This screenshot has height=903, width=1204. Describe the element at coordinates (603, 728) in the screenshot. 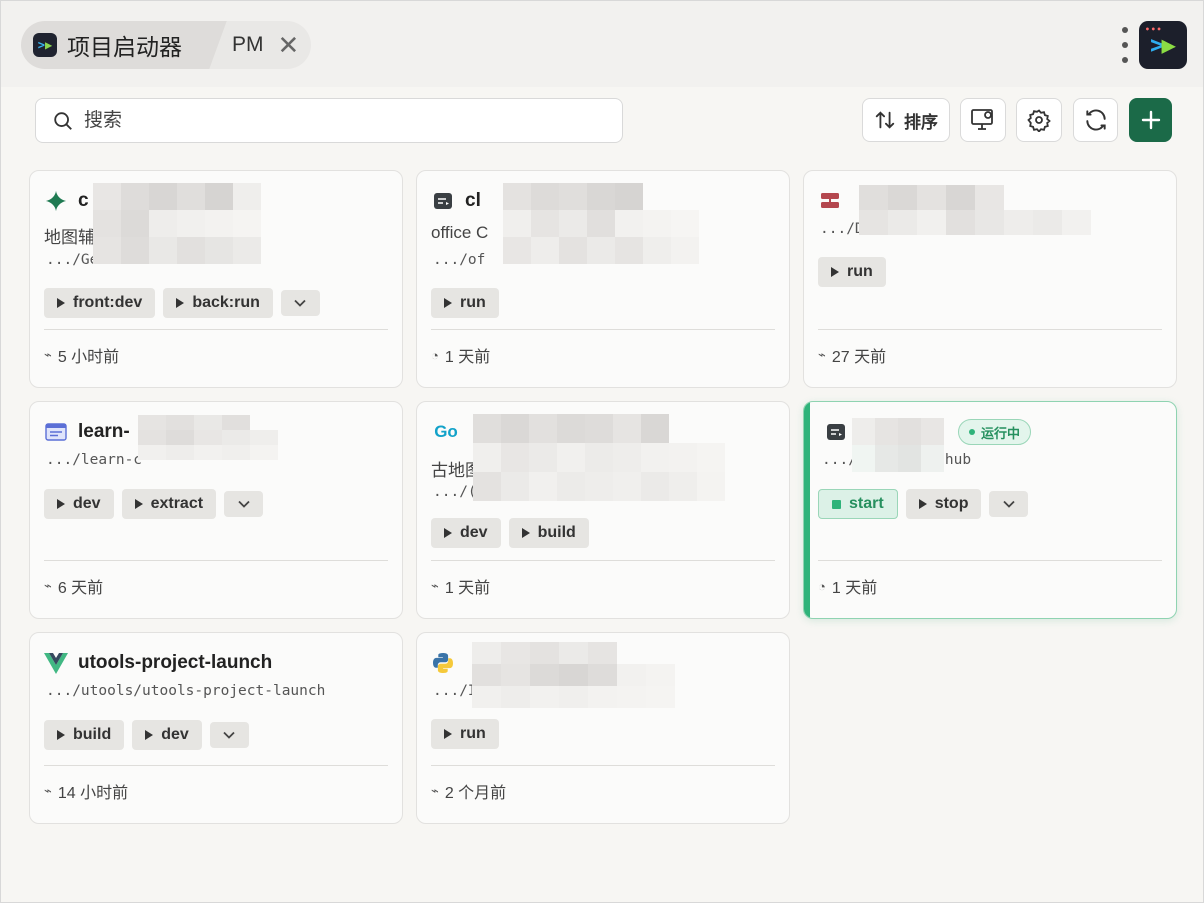

I see `project-card: .../I run ⌁ 2 个月前` at that location.